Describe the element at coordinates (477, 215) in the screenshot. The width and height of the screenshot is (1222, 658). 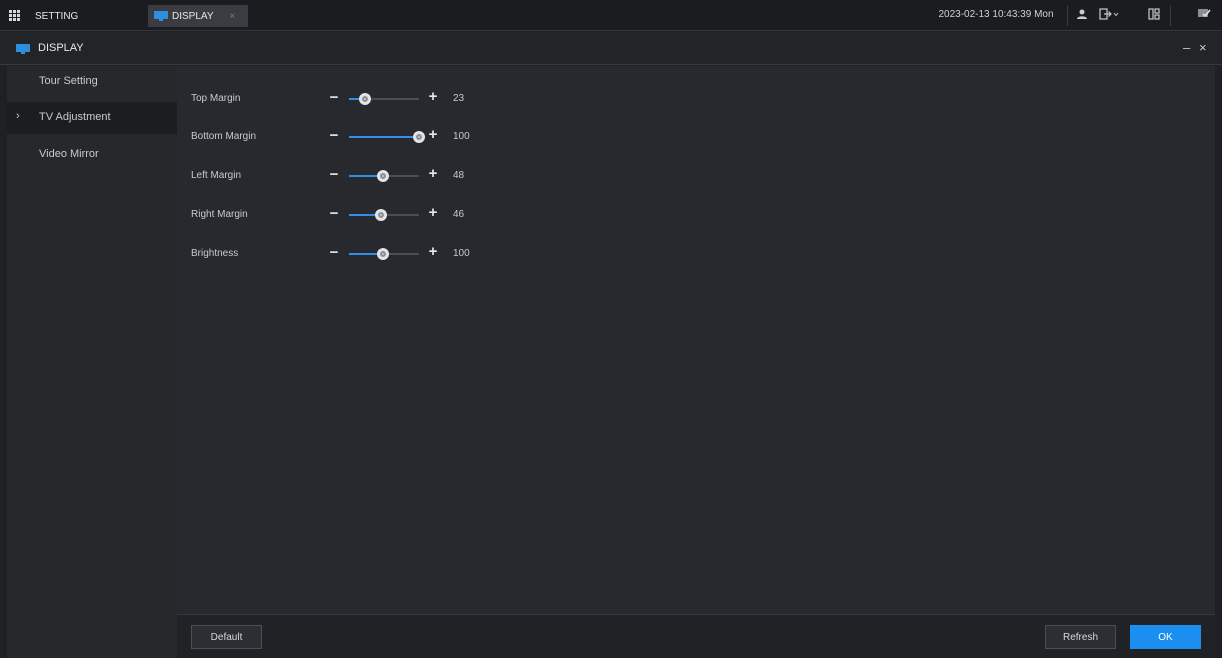
I see `setting-row-right-margin: Right Margin − + 46` at that location.